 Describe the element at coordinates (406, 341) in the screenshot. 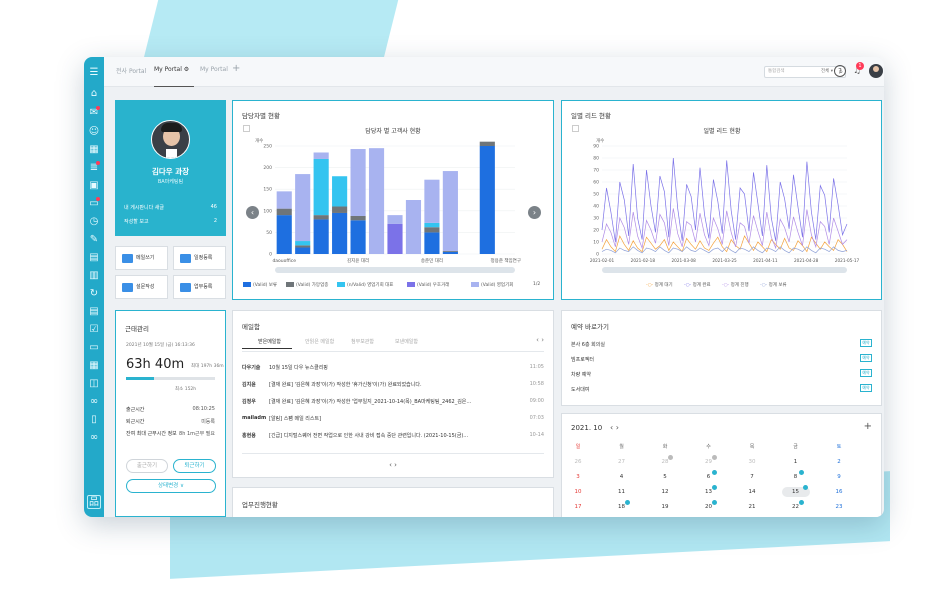

I see `mail-tab-sent: 보낸메일함` at that location.